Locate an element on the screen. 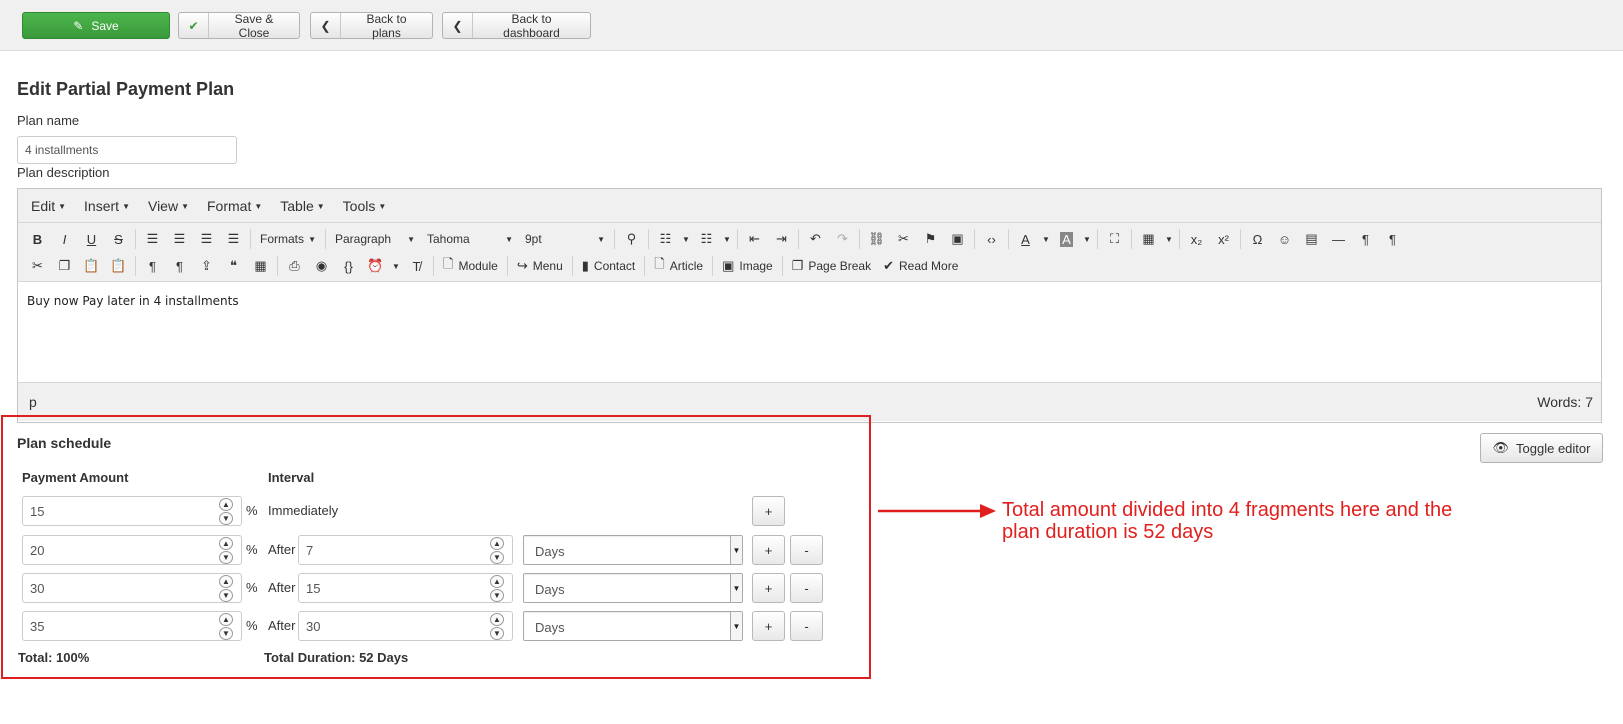  subscript-icon: x₂ is located at coordinates (1196, 239).